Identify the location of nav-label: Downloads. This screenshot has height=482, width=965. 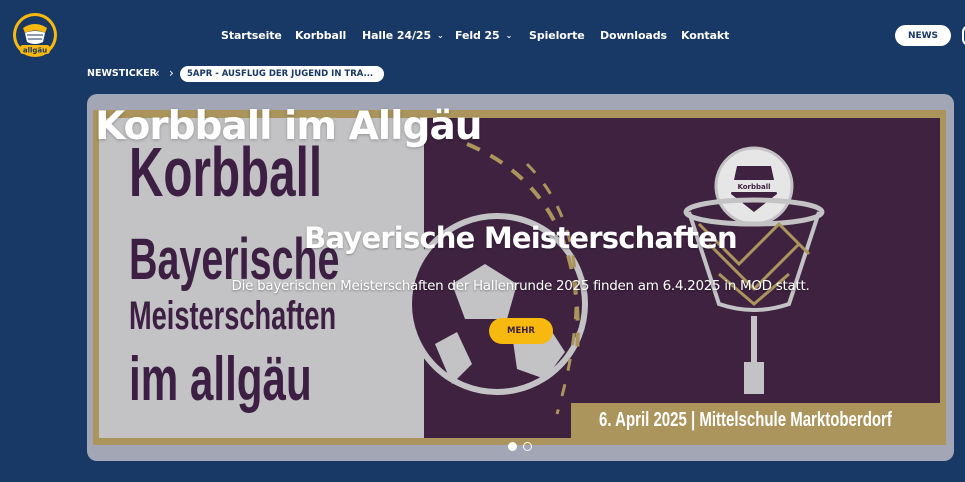
(633, 35).